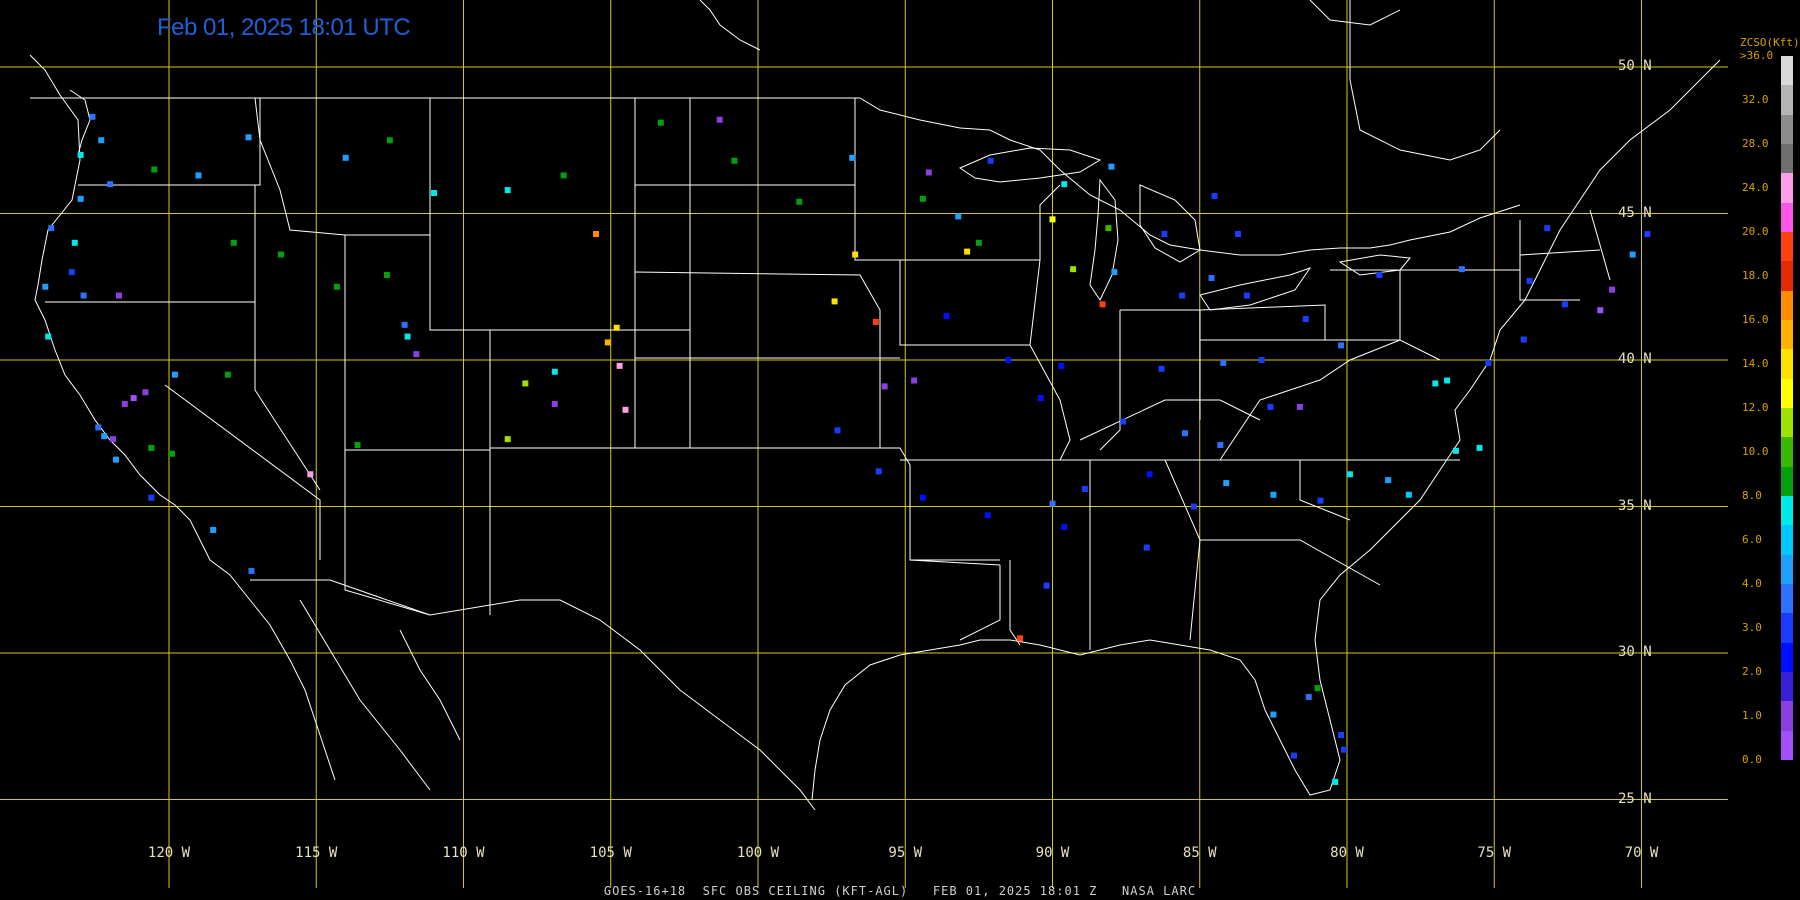 The height and width of the screenshot is (900, 1800). I want to click on legend-tick-label: 6.0, so click(1752, 539).